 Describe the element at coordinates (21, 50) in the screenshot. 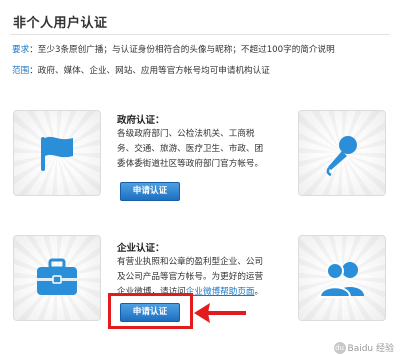

I see `requirements-label: 要求` at that location.